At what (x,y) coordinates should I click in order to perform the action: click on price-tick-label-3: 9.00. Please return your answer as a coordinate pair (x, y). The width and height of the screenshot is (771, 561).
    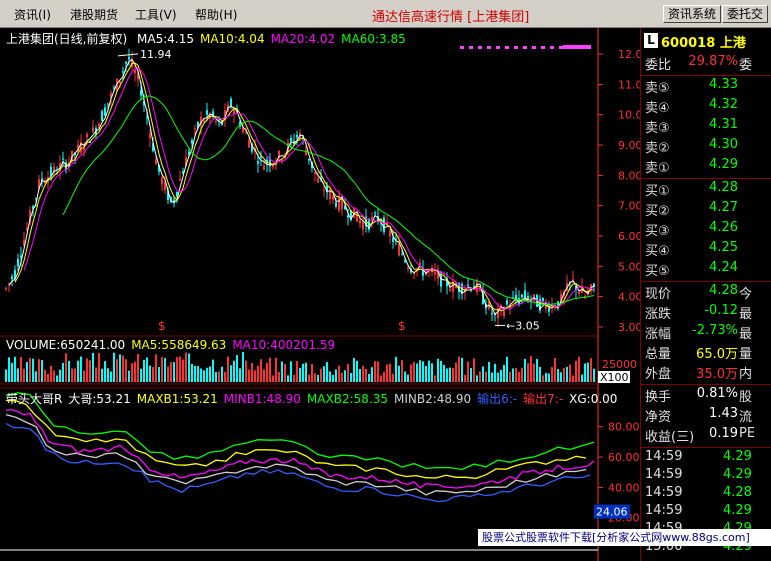
    Looking at the image, I should click on (629, 145).